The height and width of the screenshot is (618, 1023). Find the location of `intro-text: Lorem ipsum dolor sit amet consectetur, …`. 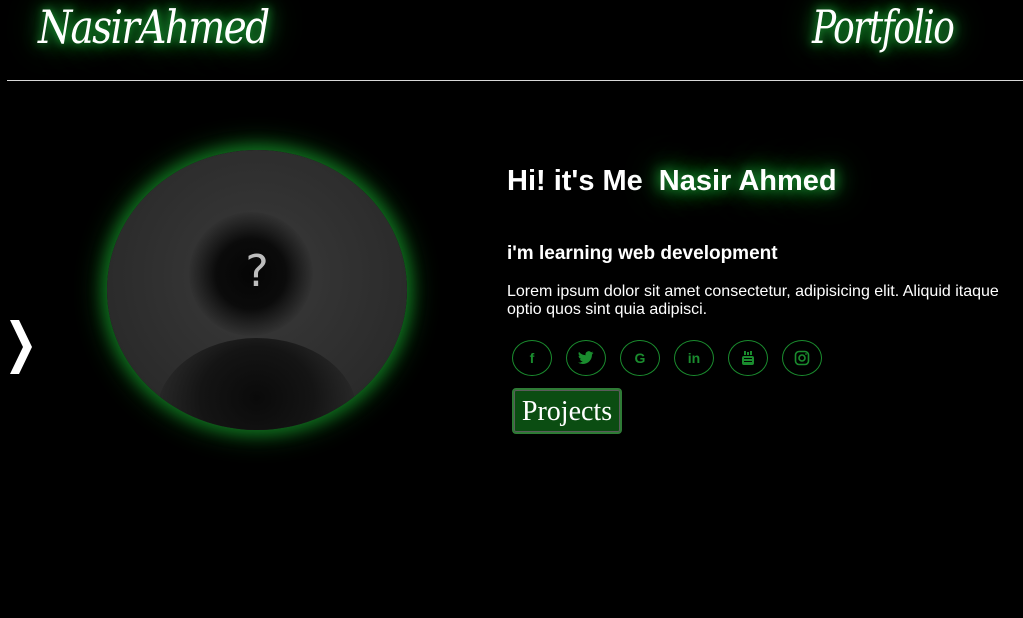

intro-text: Lorem ipsum dolor sit amet consectetur, … is located at coordinates (753, 300).